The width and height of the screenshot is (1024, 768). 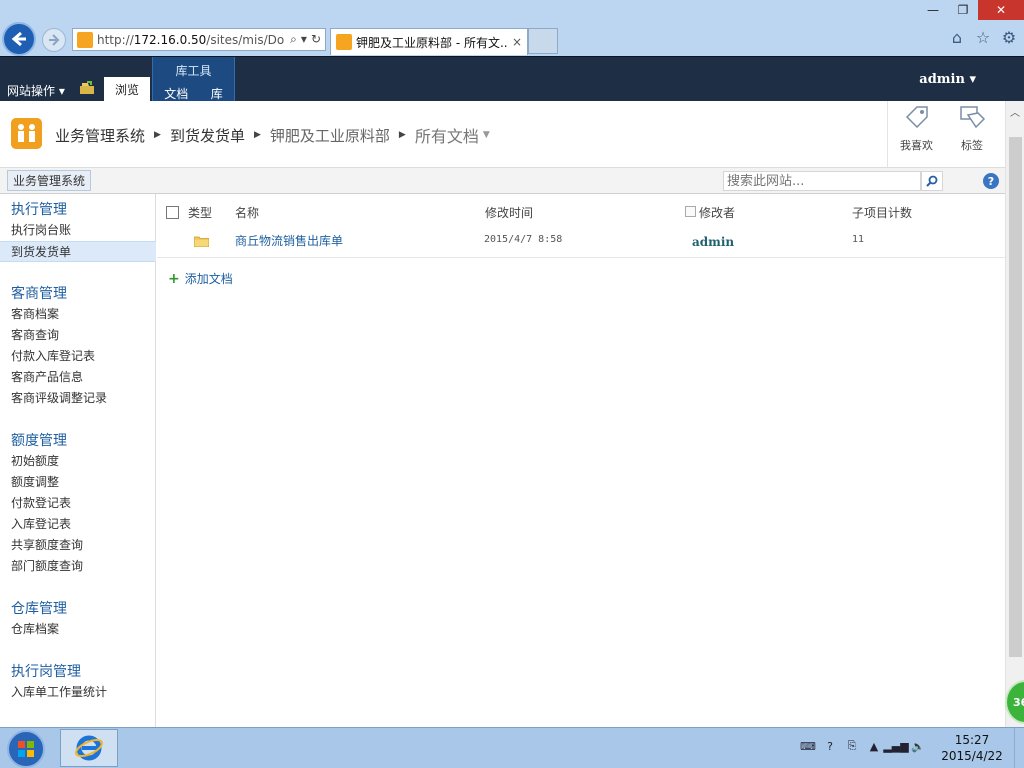 I want to click on back-arrow-icon, so click(x=18, y=39).